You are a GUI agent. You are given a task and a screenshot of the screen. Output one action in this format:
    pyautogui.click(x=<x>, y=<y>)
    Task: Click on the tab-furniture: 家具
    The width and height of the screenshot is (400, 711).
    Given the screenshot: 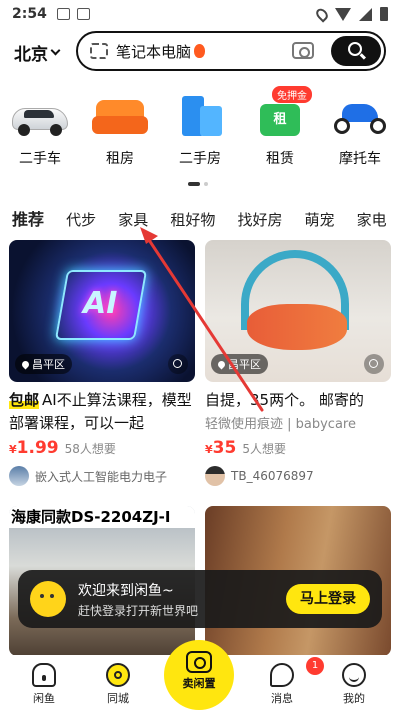 What is the action you would take?
    pyautogui.click(x=133, y=219)
    